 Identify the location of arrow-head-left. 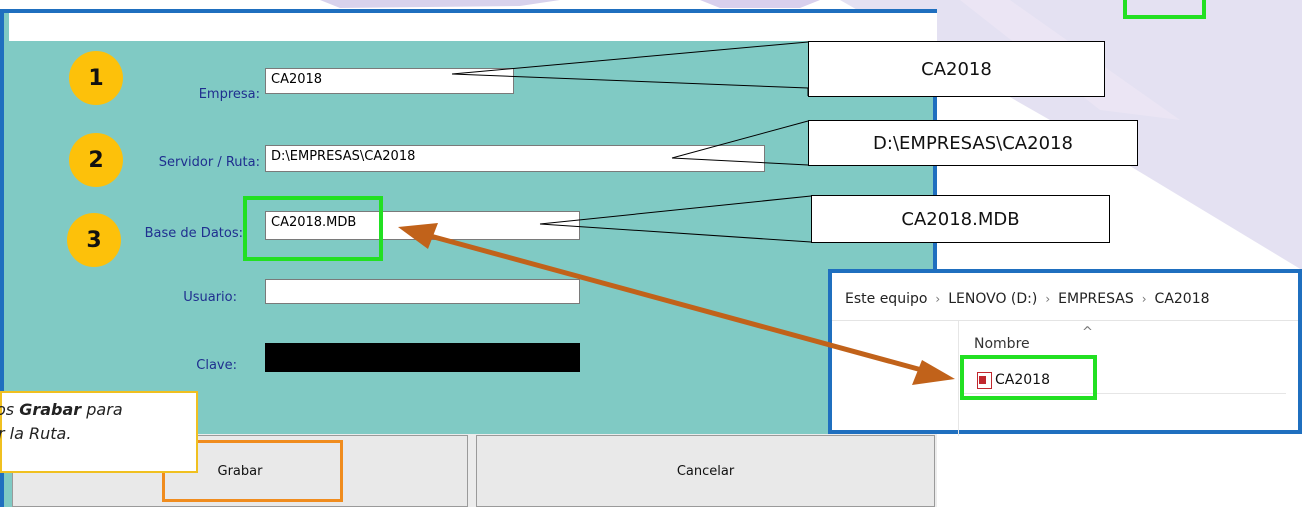
(418, 236).